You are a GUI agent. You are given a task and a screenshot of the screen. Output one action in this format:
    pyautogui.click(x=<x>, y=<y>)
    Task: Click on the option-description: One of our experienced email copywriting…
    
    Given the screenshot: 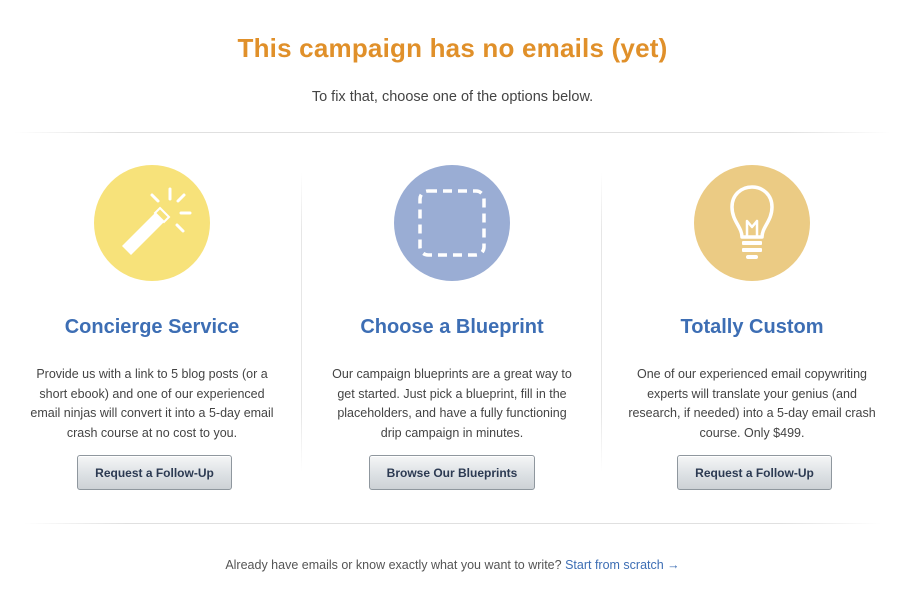 What is the action you would take?
    pyautogui.click(x=752, y=403)
    